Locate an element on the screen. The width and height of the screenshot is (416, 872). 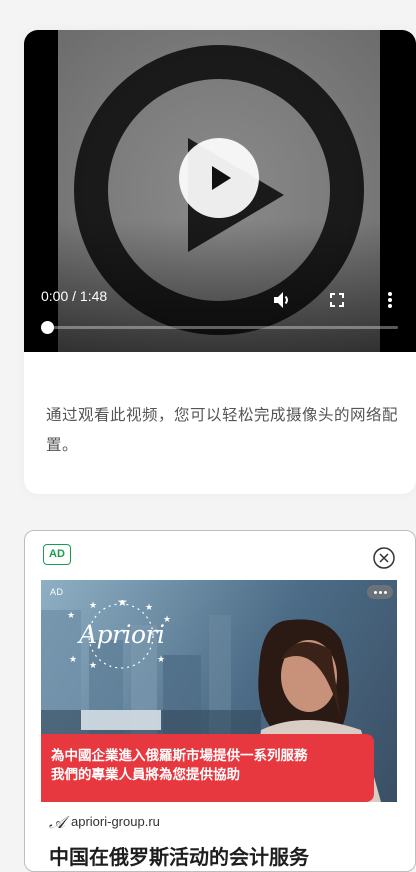
advertiser-domain: apriori-group.ru is located at coordinates (115, 821).